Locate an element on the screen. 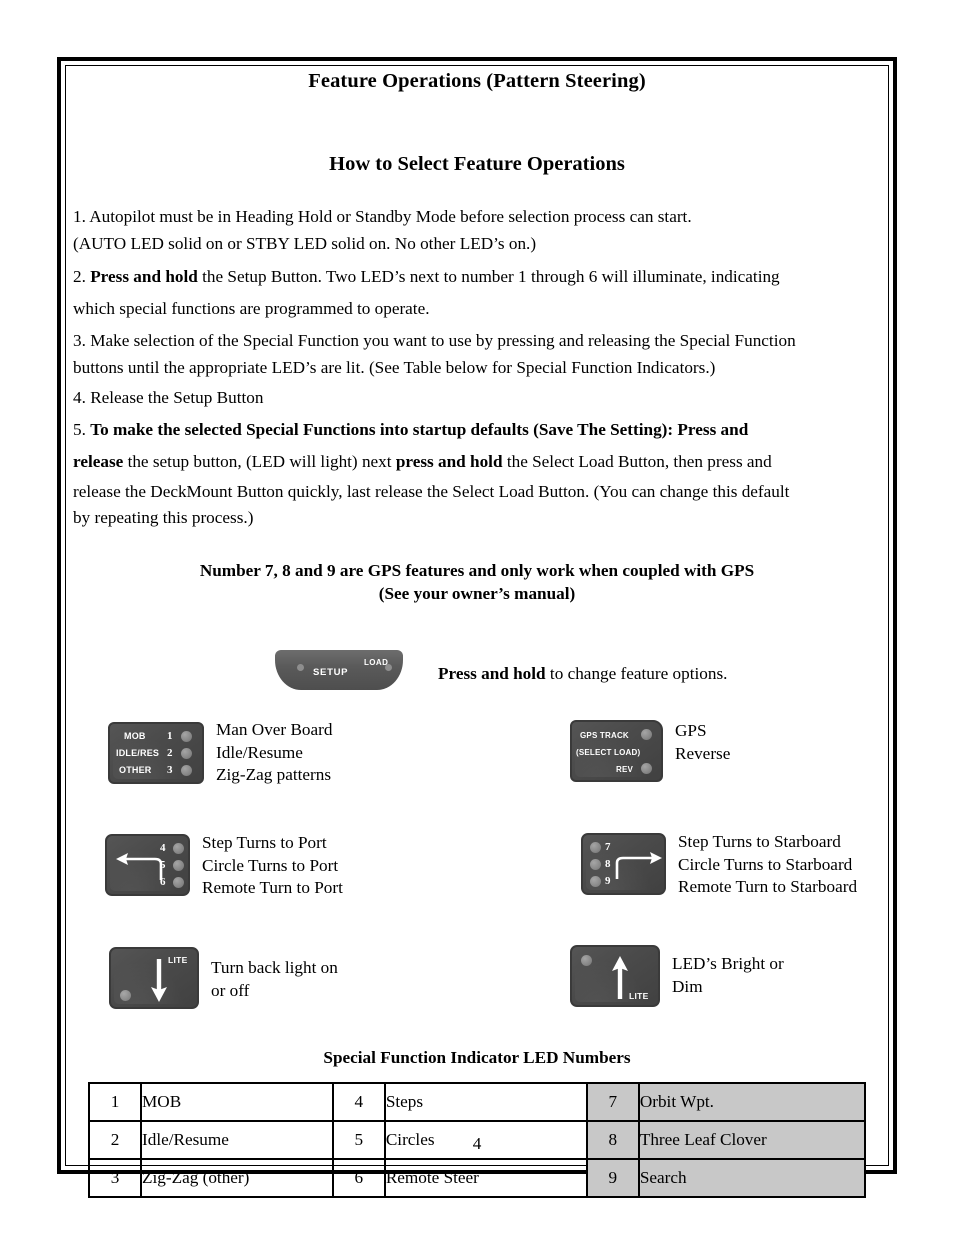 The height and width of the screenshot is (1235, 954). panel-mob-caption-line-1: Man Over Board is located at coordinates (274, 729).